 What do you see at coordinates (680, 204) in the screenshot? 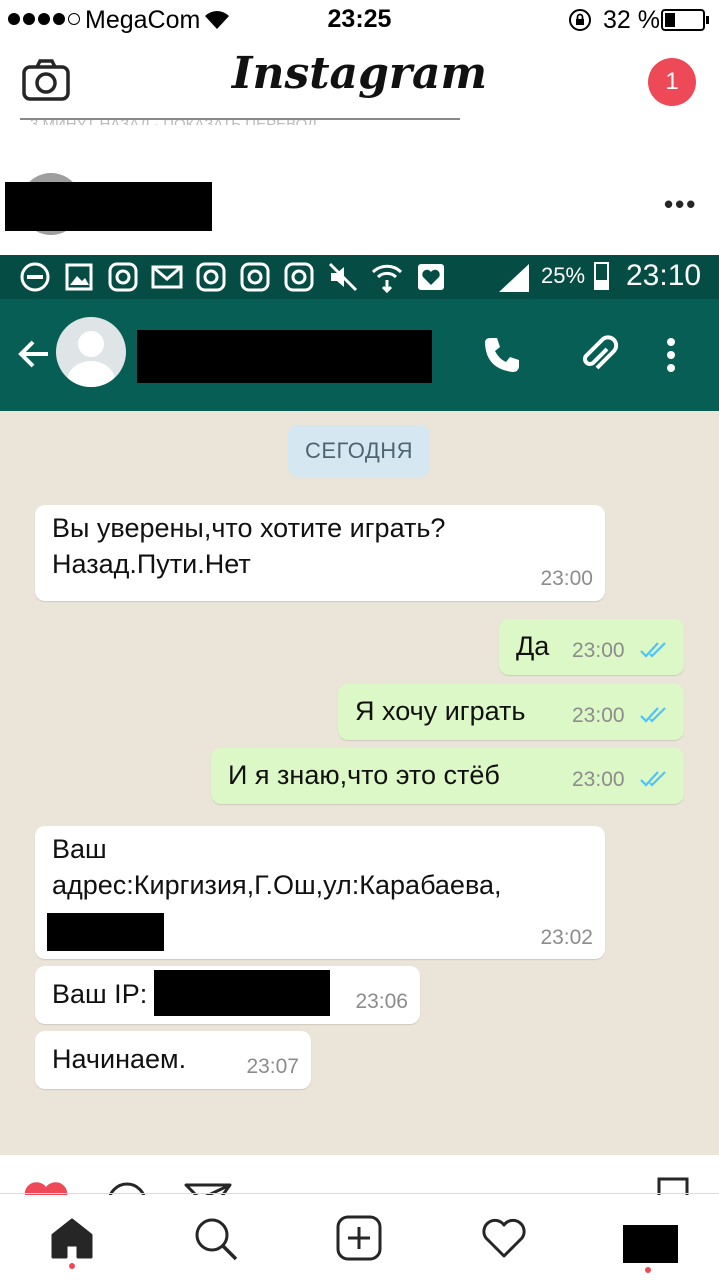
I see `more-options-icon: •••` at bounding box center [680, 204].